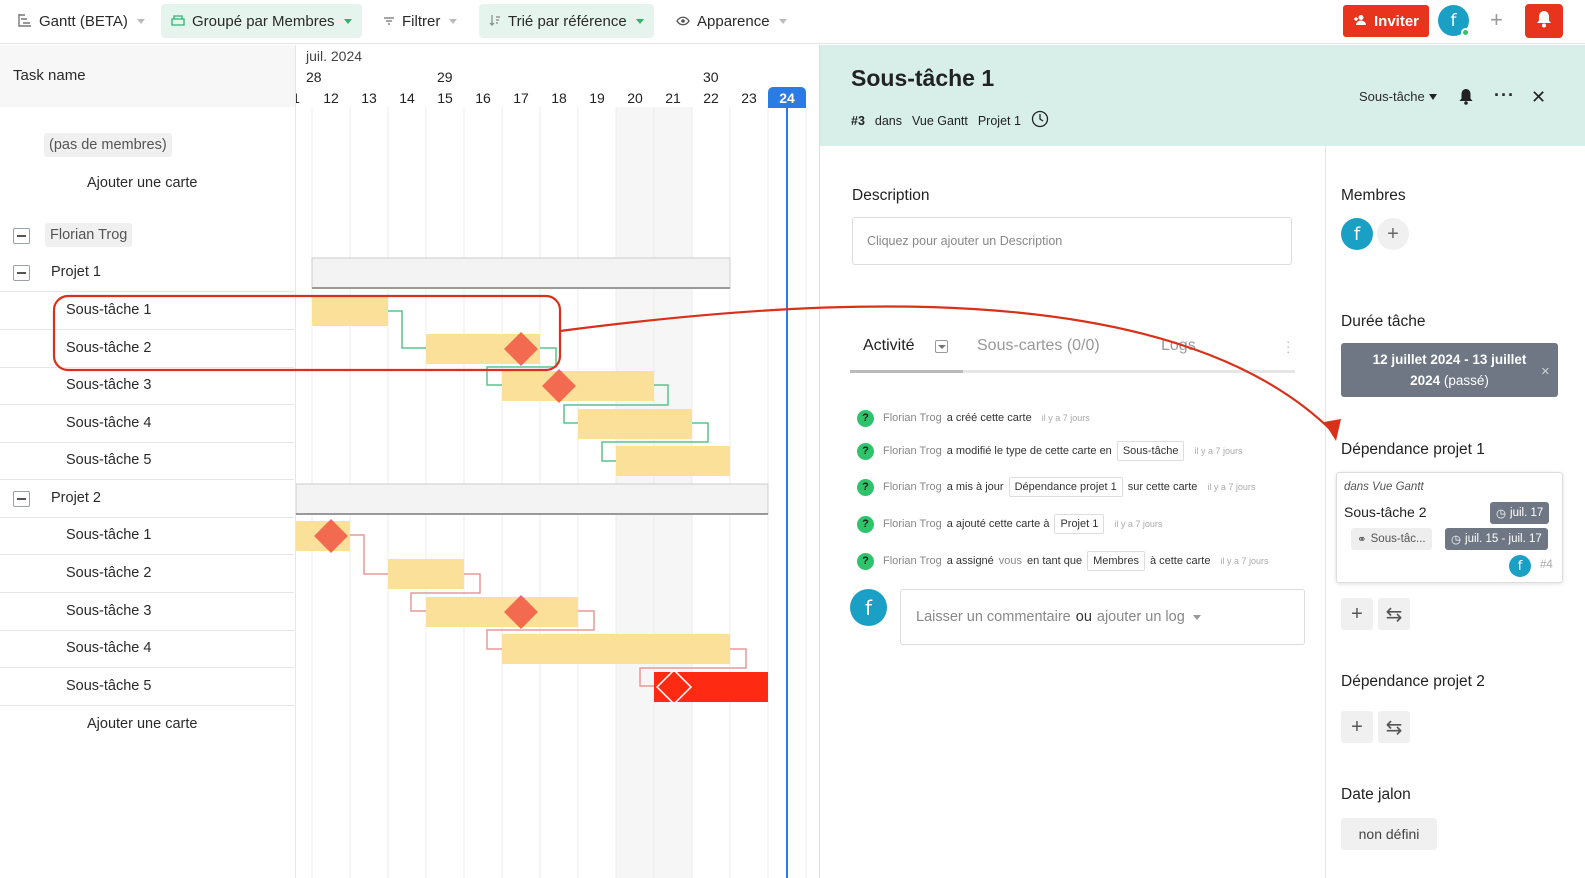 The height and width of the screenshot is (878, 1585). What do you see at coordinates (749, 98) in the screenshot?
I see `day-label: 23` at bounding box center [749, 98].